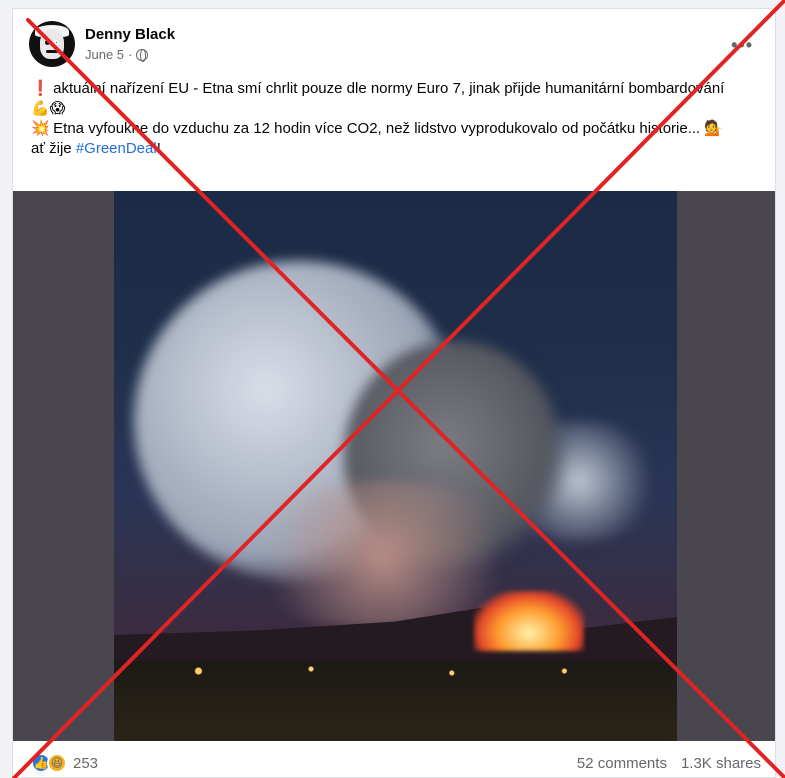 The height and width of the screenshot is (778, 785). I want to click on collision-icon: 💥, so click(40, 128).